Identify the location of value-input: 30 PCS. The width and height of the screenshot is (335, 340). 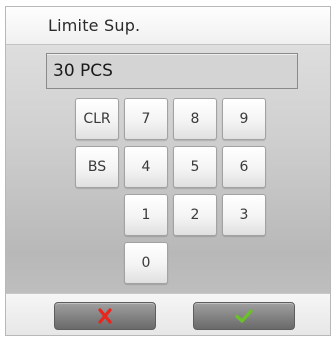
(172, 71).